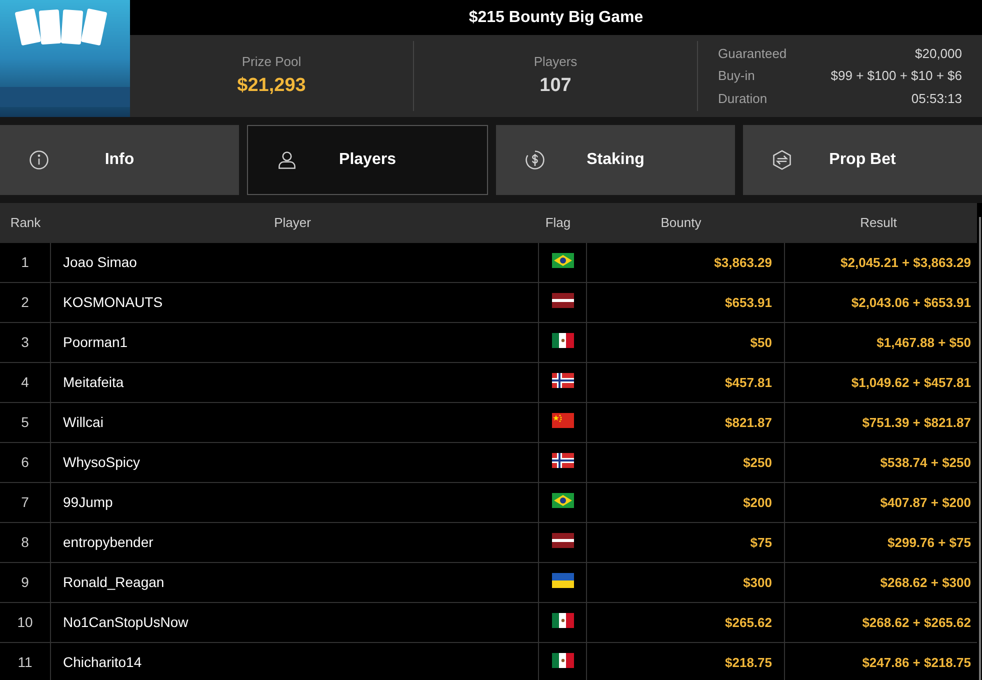 This screenshot has height=680, width=982. I want to click on rank-cell: 4, so click(25, 382).